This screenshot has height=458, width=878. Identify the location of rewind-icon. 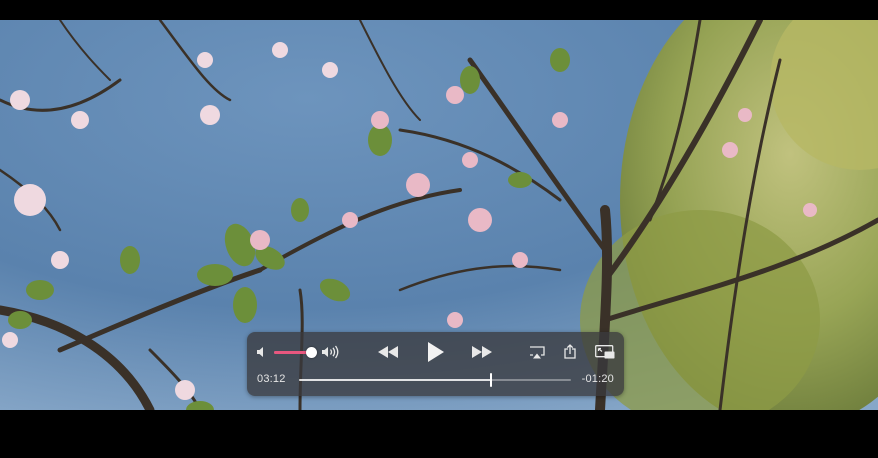
(388, 352).